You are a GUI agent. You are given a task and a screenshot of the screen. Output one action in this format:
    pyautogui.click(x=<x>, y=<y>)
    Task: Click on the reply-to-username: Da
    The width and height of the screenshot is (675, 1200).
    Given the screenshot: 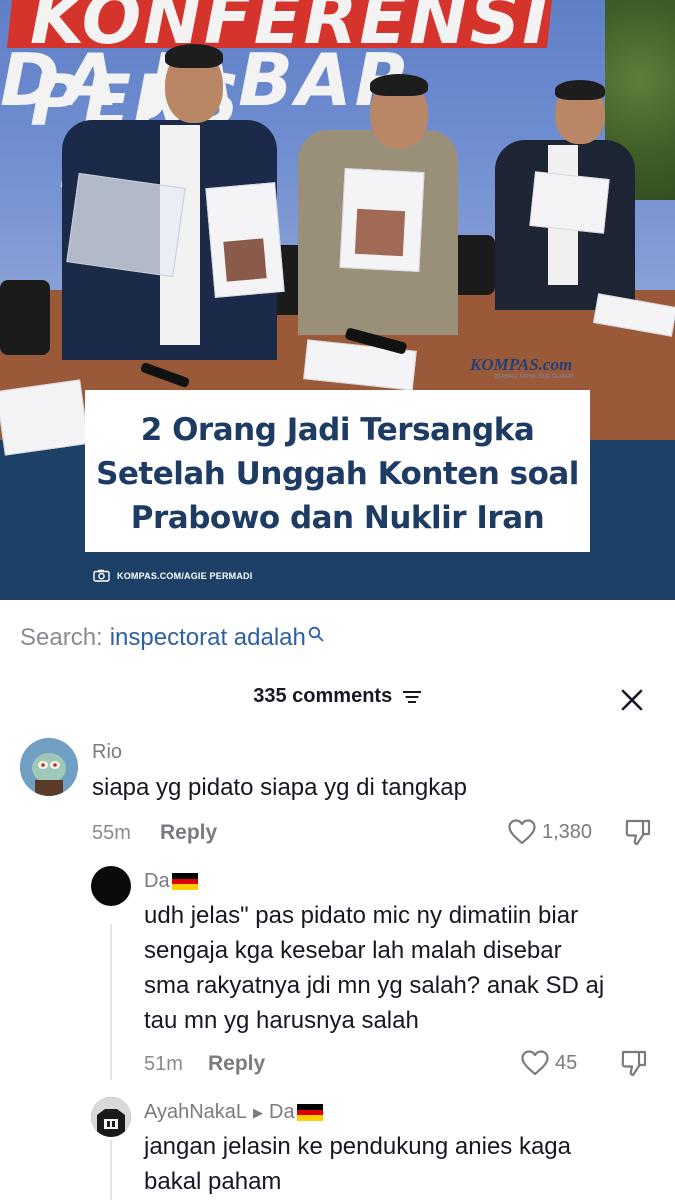 What is the action you would take?
    pyautogui.click(x=282, y=1112)
    